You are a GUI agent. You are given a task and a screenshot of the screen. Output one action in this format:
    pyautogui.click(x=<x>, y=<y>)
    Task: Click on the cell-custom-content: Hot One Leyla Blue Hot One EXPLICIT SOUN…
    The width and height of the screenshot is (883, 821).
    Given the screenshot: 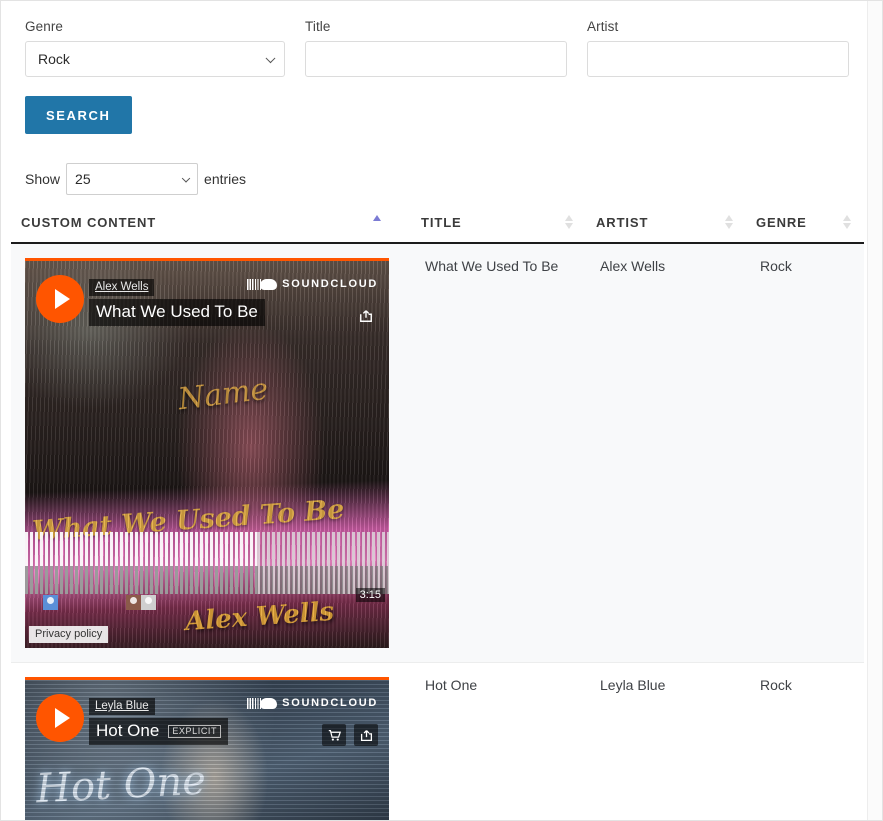 What is the action you would take?
    pyautogui.click(x=211, y=741)
    